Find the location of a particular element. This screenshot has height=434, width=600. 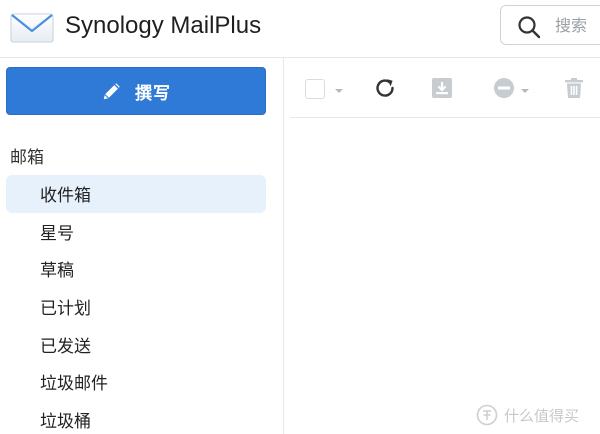

compose-button: 撰写 is located at coordinates (136, 91).